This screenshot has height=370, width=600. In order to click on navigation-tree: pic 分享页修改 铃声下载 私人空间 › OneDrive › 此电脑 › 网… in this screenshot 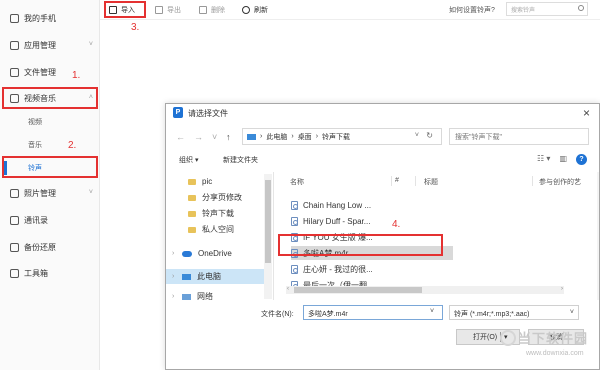, I will do `click(220, 236)`.